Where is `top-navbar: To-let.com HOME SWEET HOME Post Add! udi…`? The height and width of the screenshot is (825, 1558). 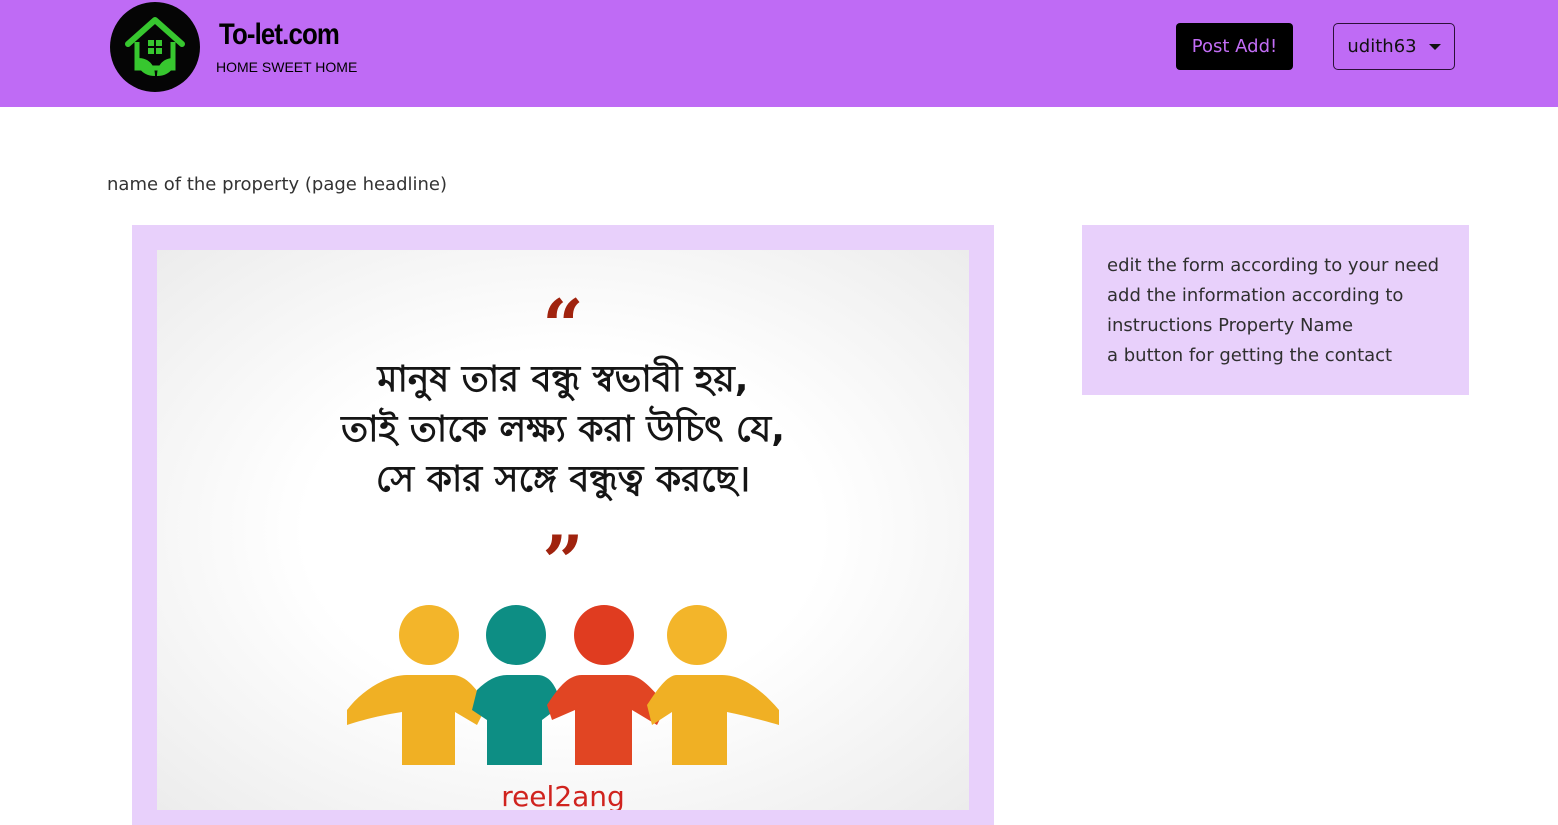
top-navbar: To-let.com HOME SWEET HOME Post Add! udi… is located at coordinates (779, 53).